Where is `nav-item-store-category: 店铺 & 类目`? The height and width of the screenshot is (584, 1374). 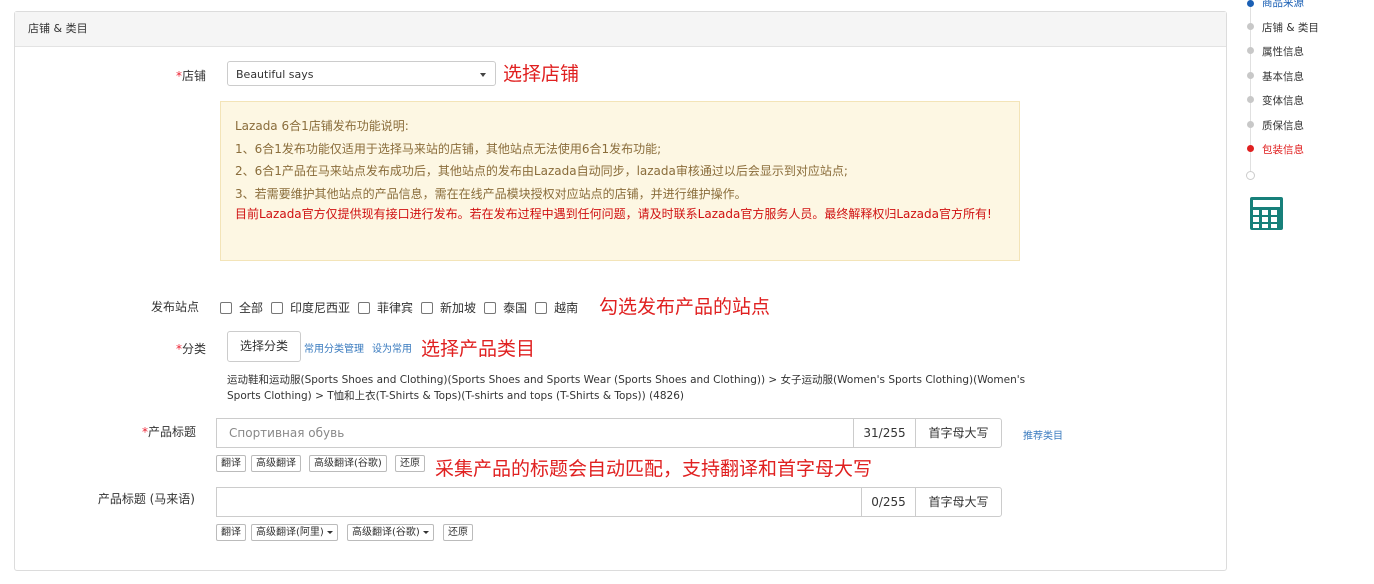 nav-item-store-category: 店铺 & 类目 is located at coordinates (1290, 27).